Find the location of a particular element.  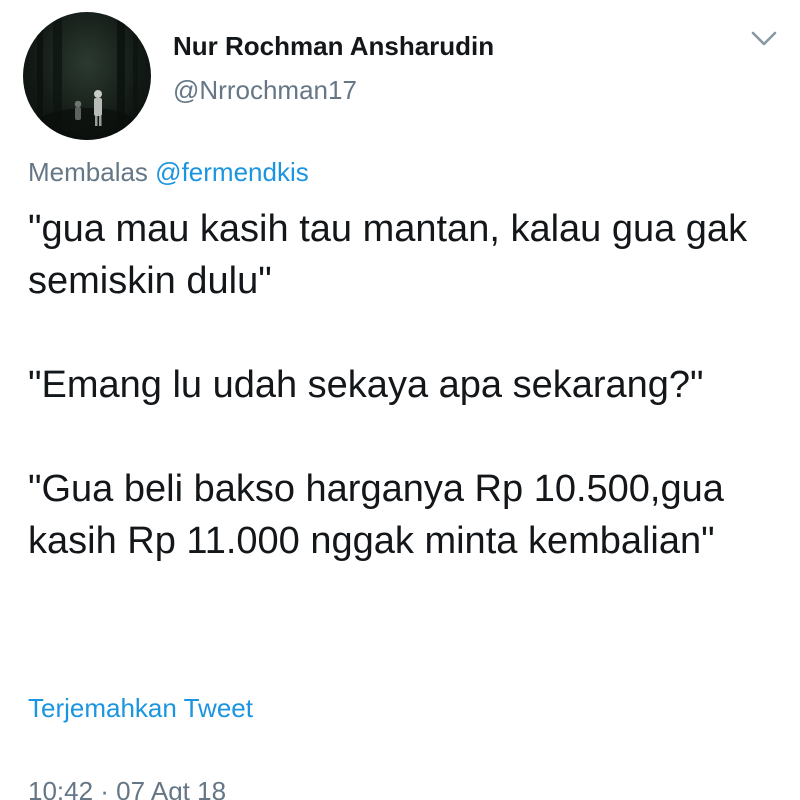

tweet-timestamp: 10:42 · 07 Agt 18 is located at coordinates (127, 788).